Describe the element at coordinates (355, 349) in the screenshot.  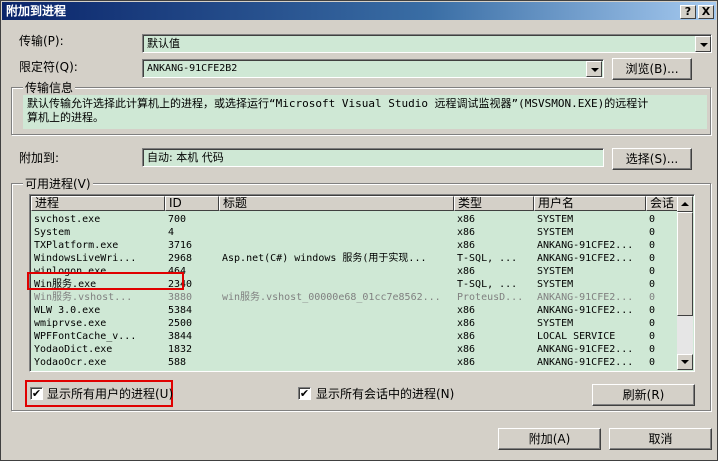
I see `table-row: YodaoDict.exe 1832 x86 ANKANG-91CFE2... 0` at that location.